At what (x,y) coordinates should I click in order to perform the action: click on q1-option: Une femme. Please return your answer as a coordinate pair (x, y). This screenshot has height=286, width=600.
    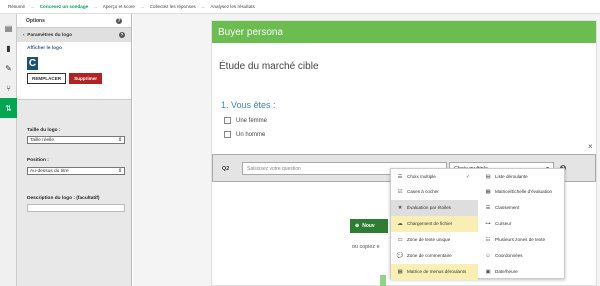
    Looking at the image, I should click on (245, 120).